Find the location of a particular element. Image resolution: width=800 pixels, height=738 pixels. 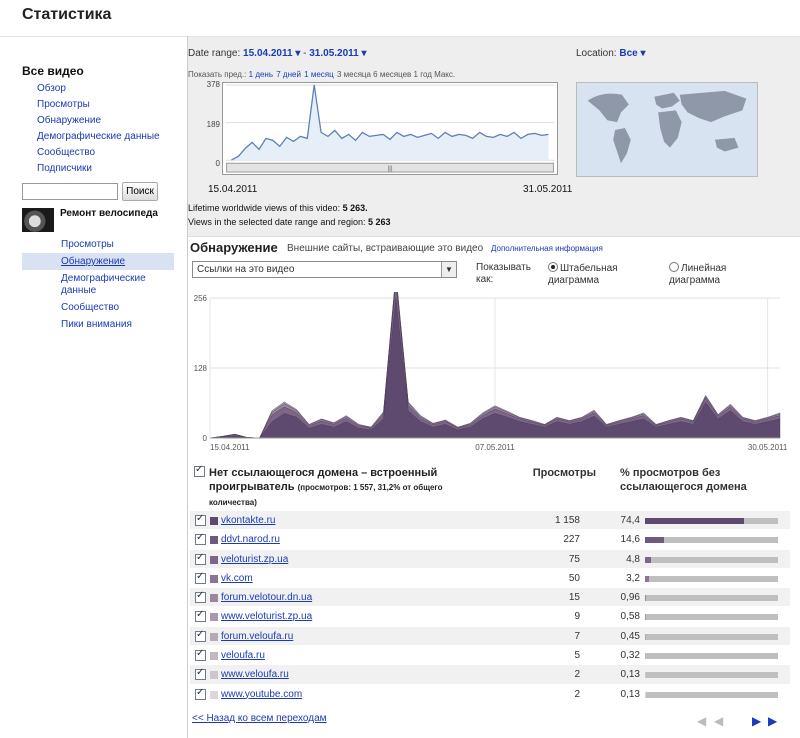

sidebar-heading: Все видео is located at coordinates (53, 71).